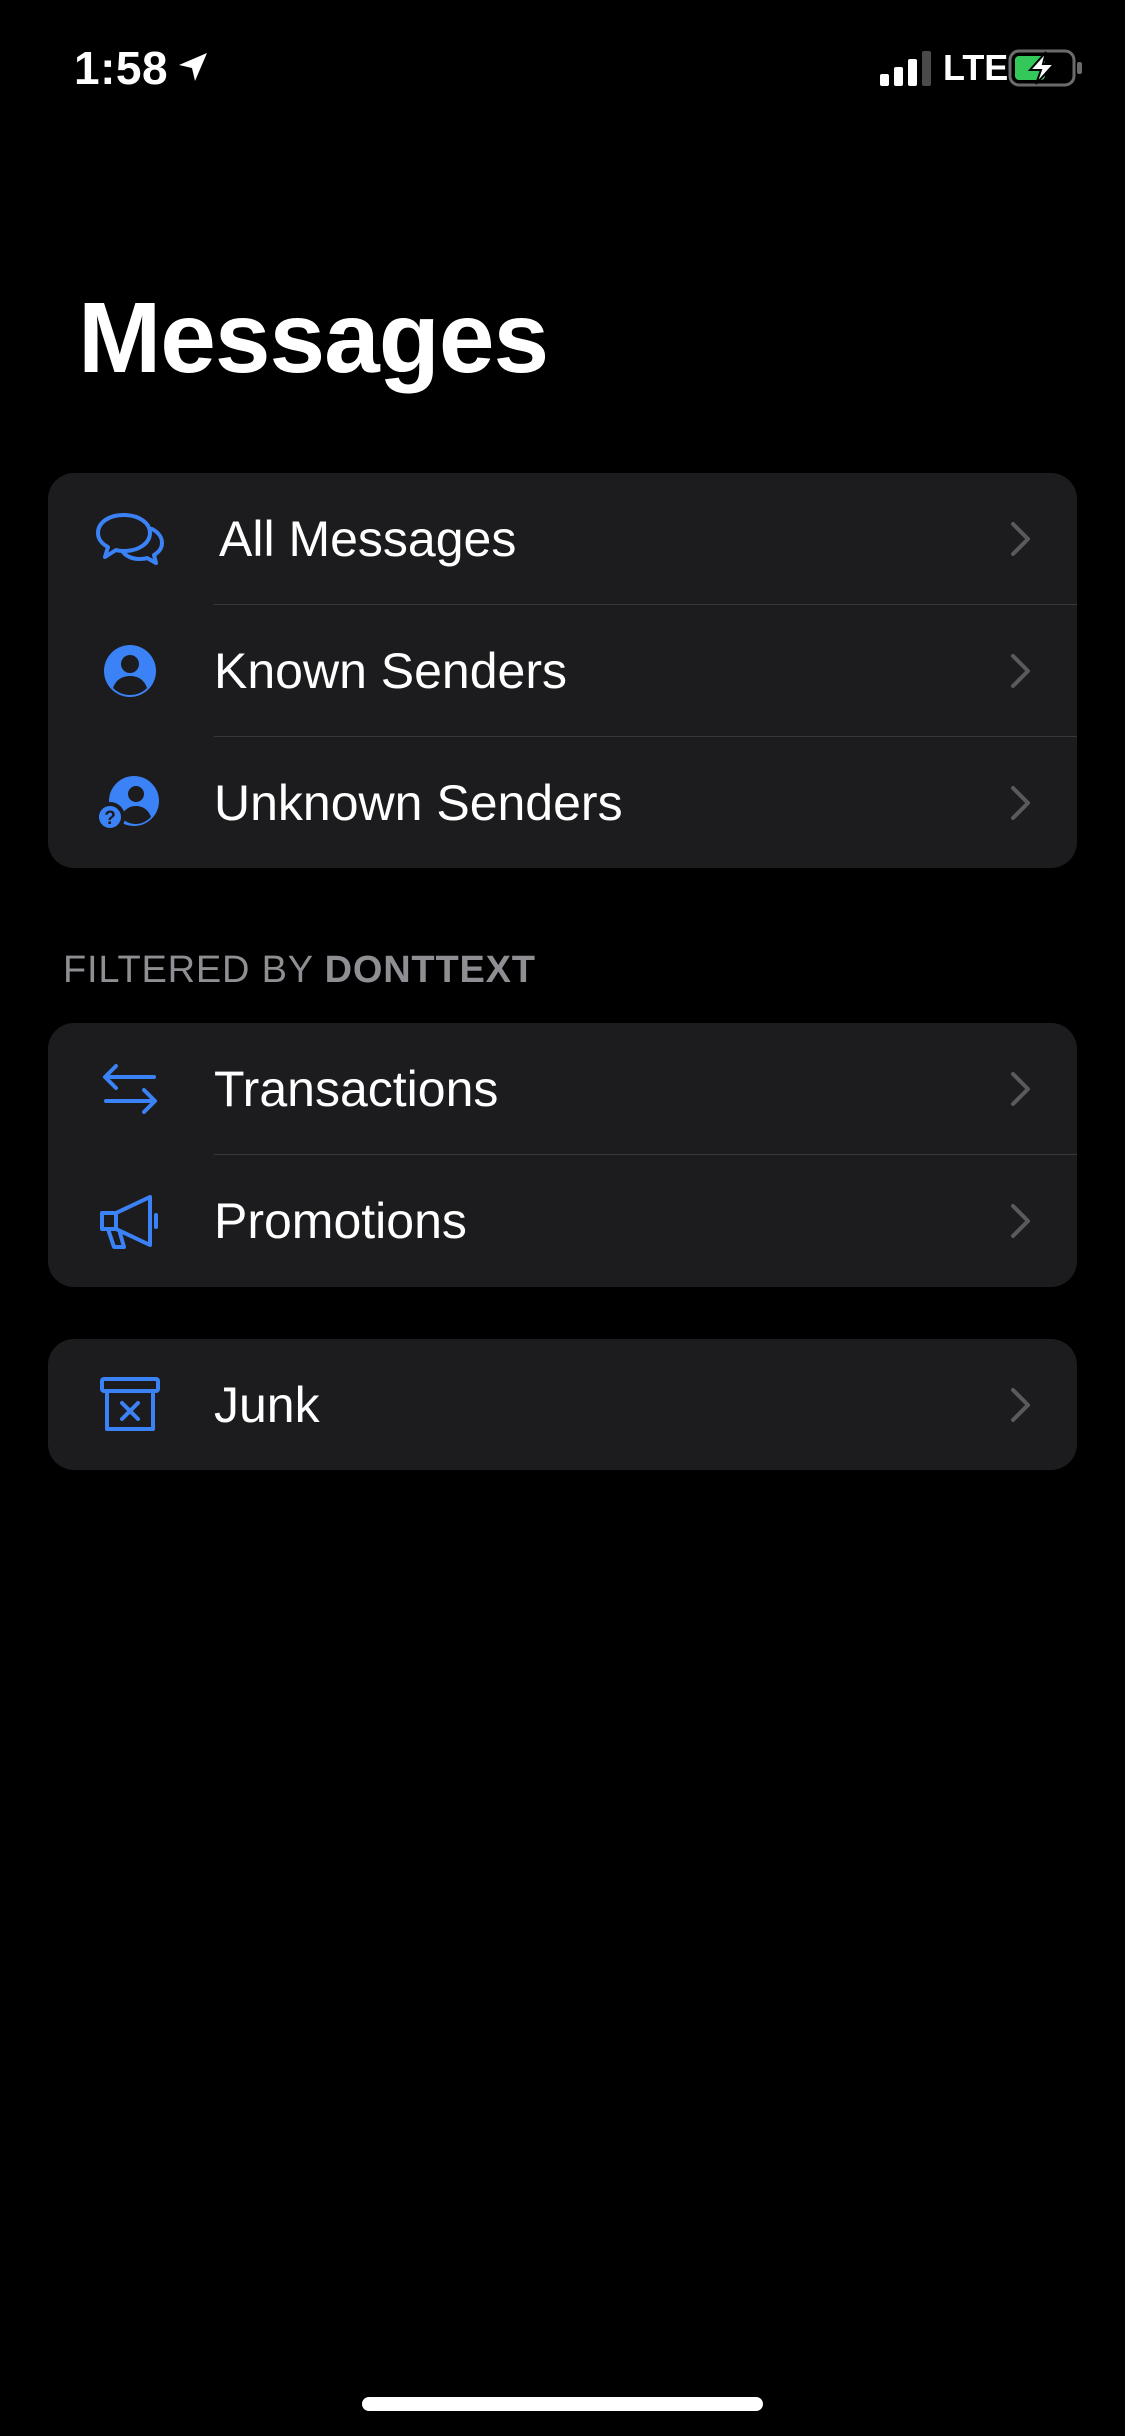 The width and height of the screenshot is (1125, 2436). What do you see at coordinates (368, 539) in the screenshot?
I see `row-label: All Messages` at bounding box center [368, 539].